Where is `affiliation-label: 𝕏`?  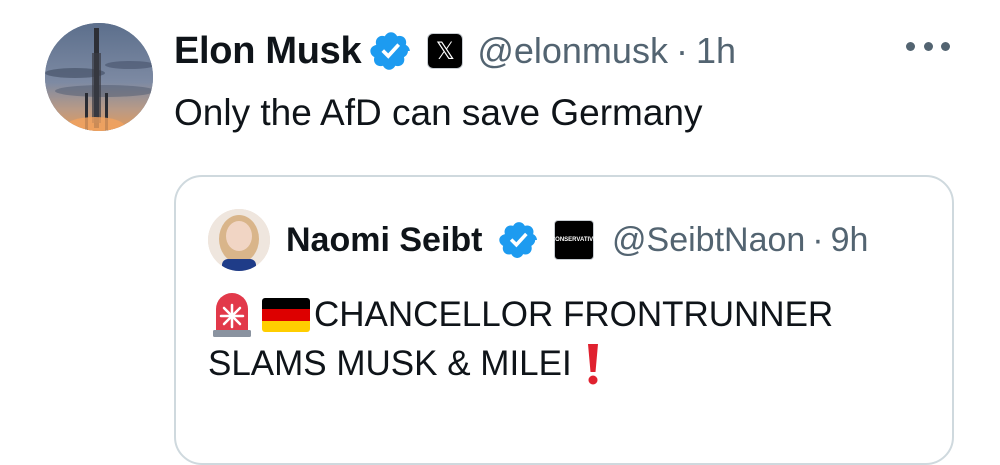 affiliation-label: 𝕏 is located at coordinates (445, 51).